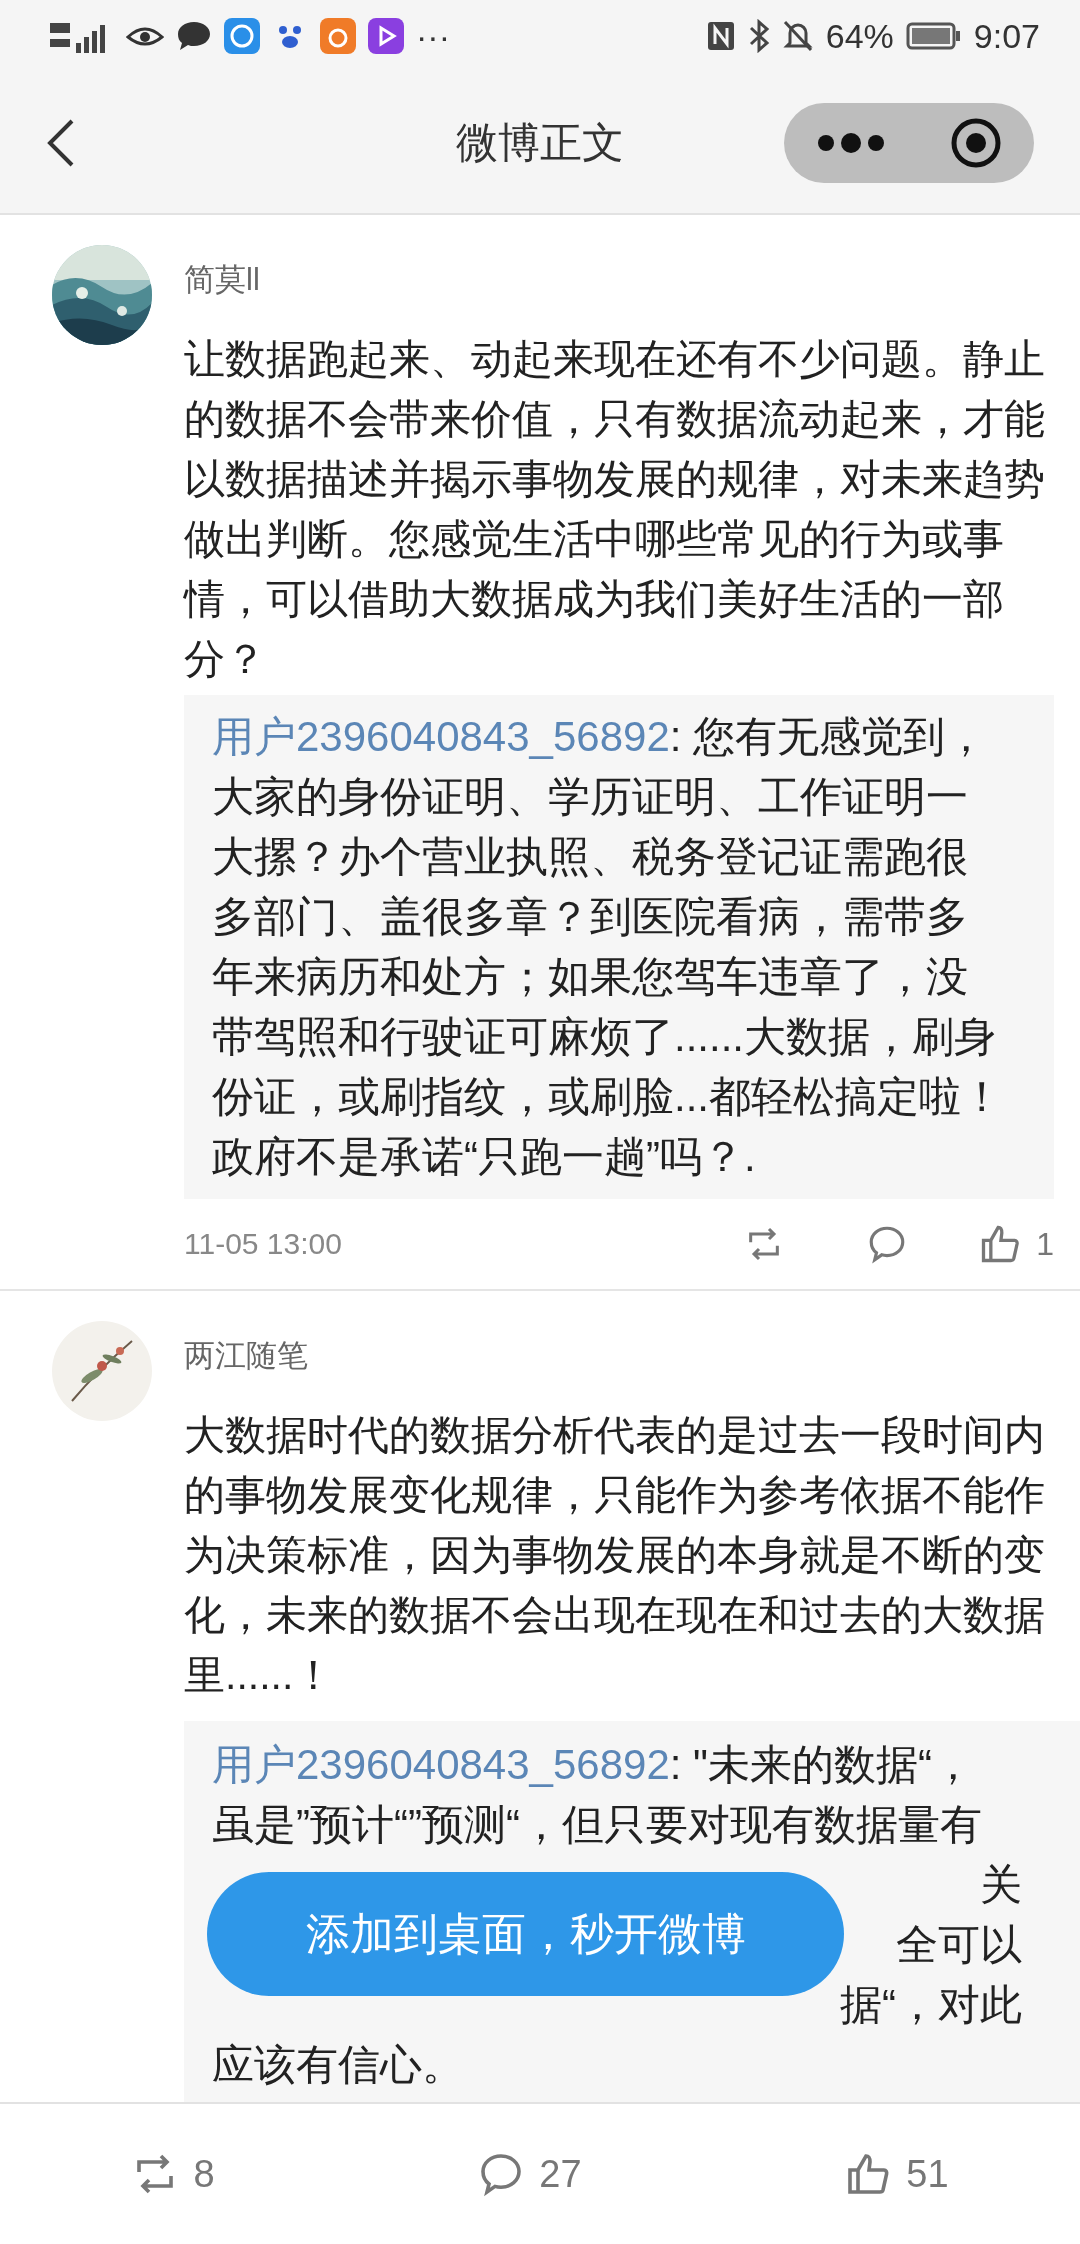 Image resolution: width=1080 pixels, height=2244 pixels. Describe the element at coordinates (194, 36) in the screenshot. I see `chat-icon` at that location.